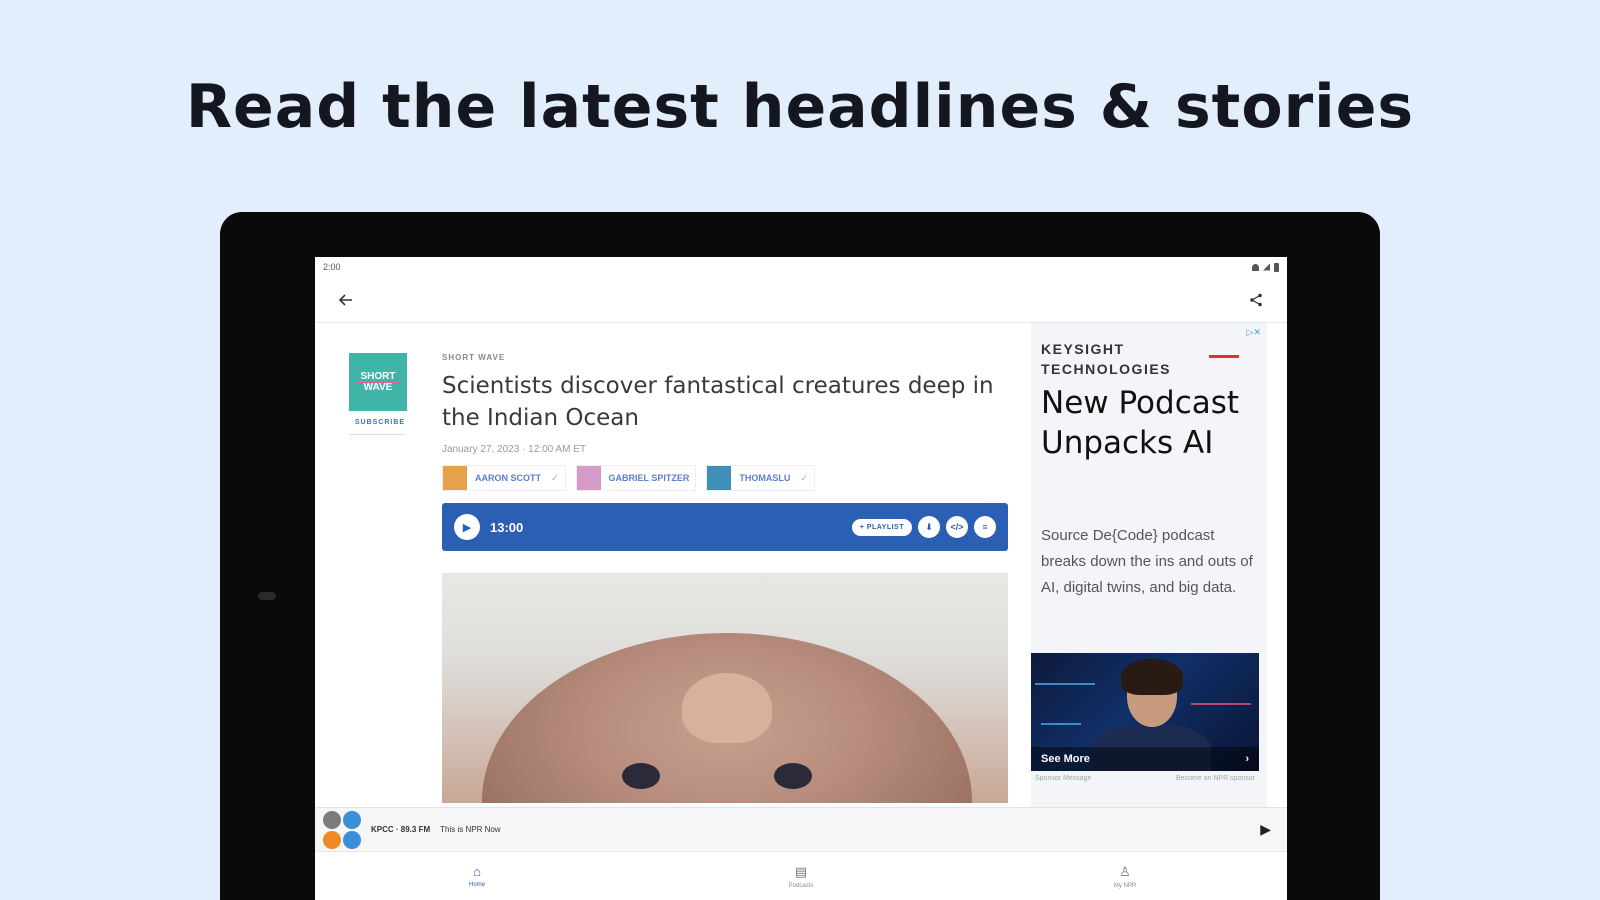 The image size is (1600, 900). What do you see at coordinates (801, 267) in the screenshot?
I see `status-bar: 2:00` at bounding box center [801, 267].